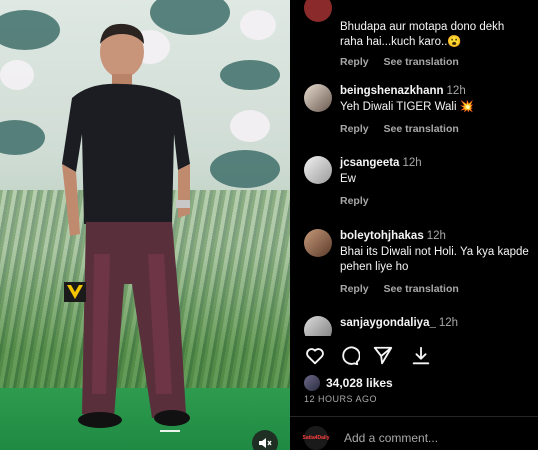  Describe the element at coordinates (369, 163) in the screenshot. I see `comment-username: jcsangeeta` at that location.